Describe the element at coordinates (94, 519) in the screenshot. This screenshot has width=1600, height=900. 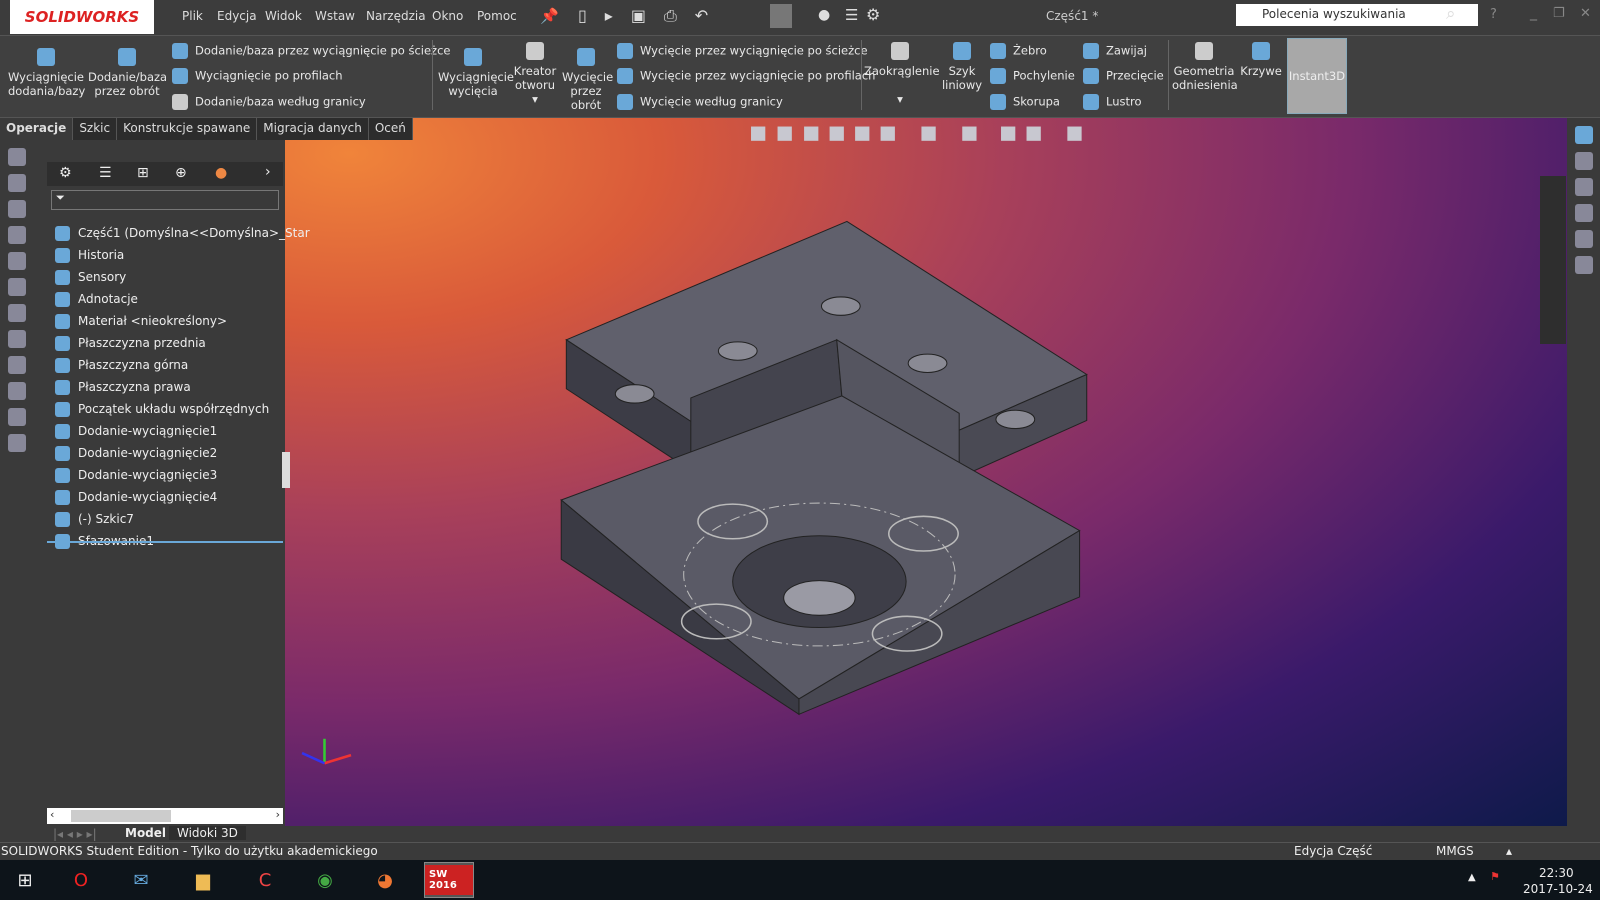
I see `tree-item: (-) Szkic7` at that location.